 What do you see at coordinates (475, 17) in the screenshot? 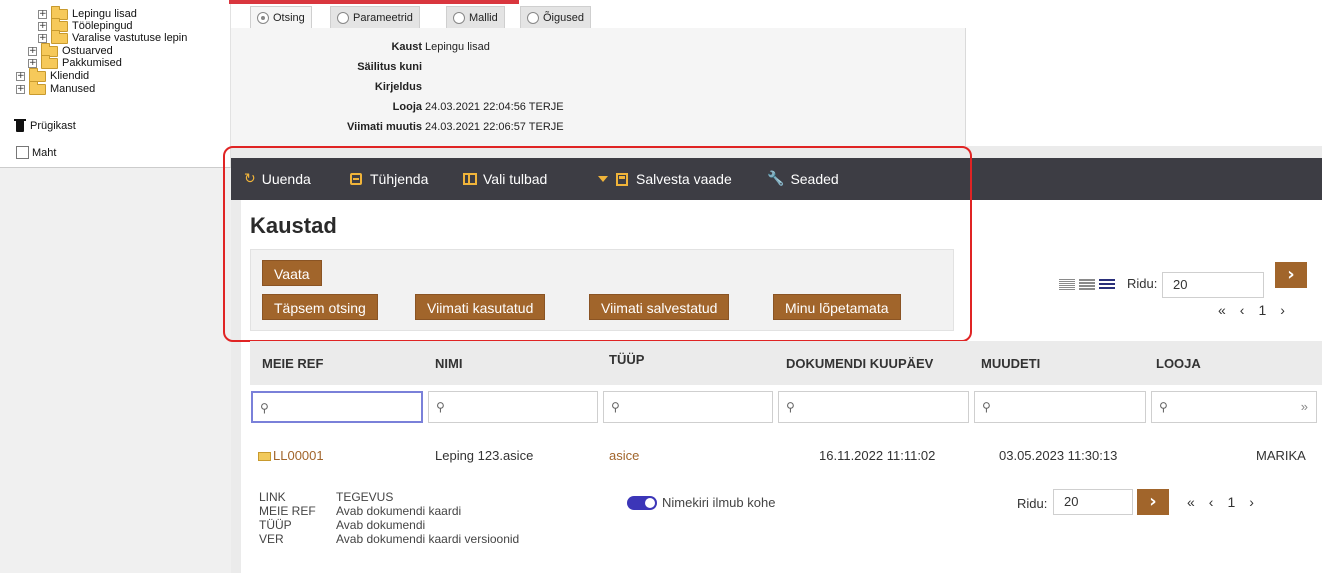
I see `tab-templates: Mallid` at bounding box center [475, 17].